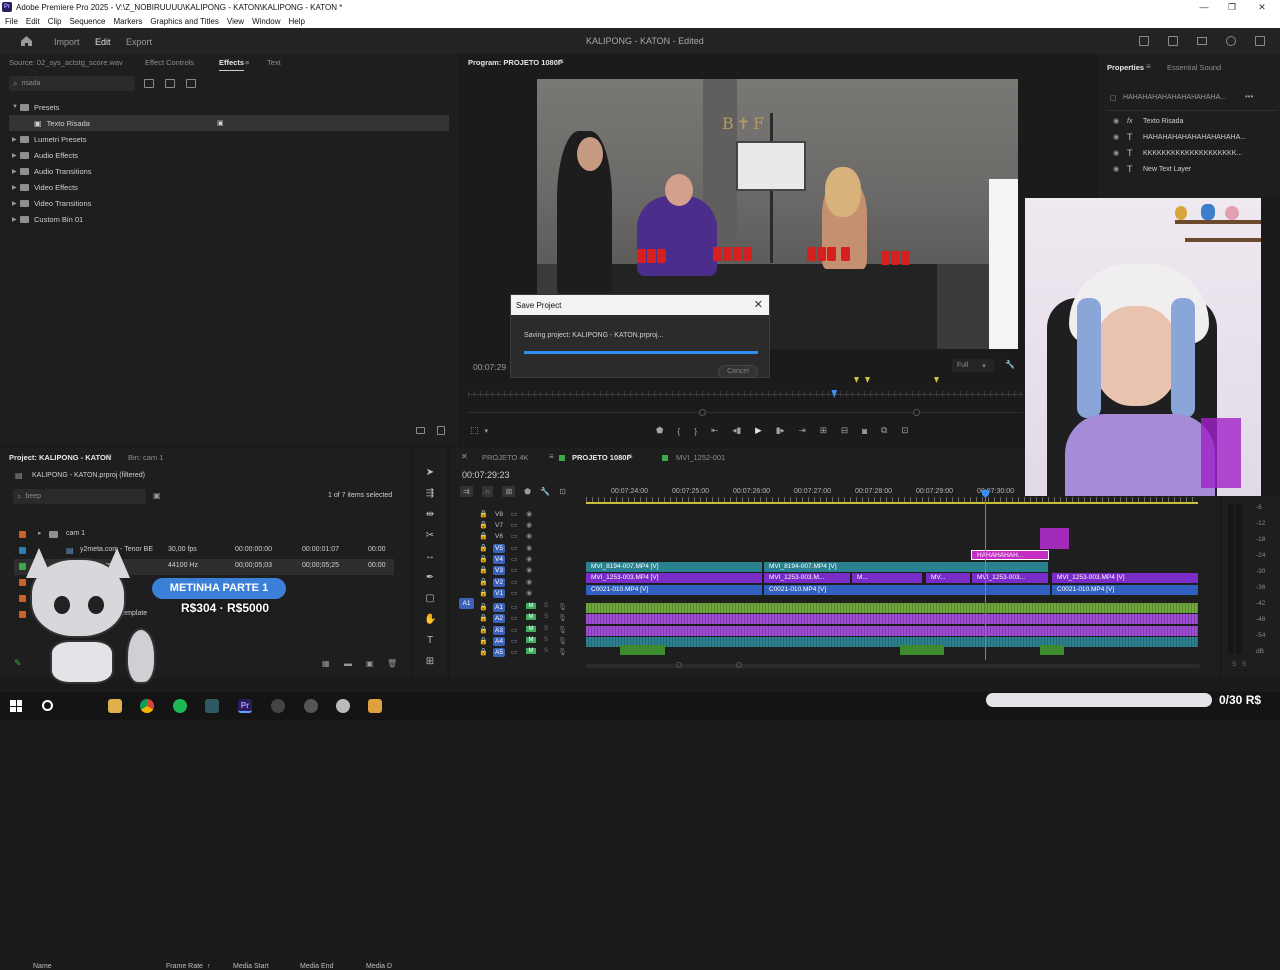 The width and height of the screenshot is (1280, 970). Describe the element at coordinates (149, 83) in the screenshot. I see `accelerated-effects-icon` at that location.